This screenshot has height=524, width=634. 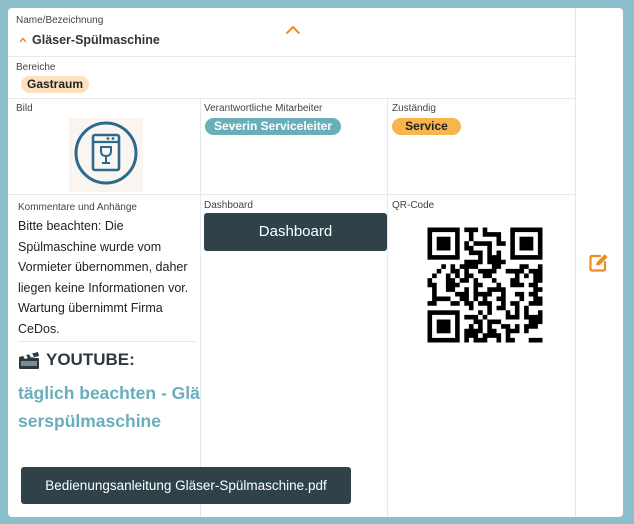 I want to click on name-value: Gläser-Spülmaschine, so click(x=96, y=40).